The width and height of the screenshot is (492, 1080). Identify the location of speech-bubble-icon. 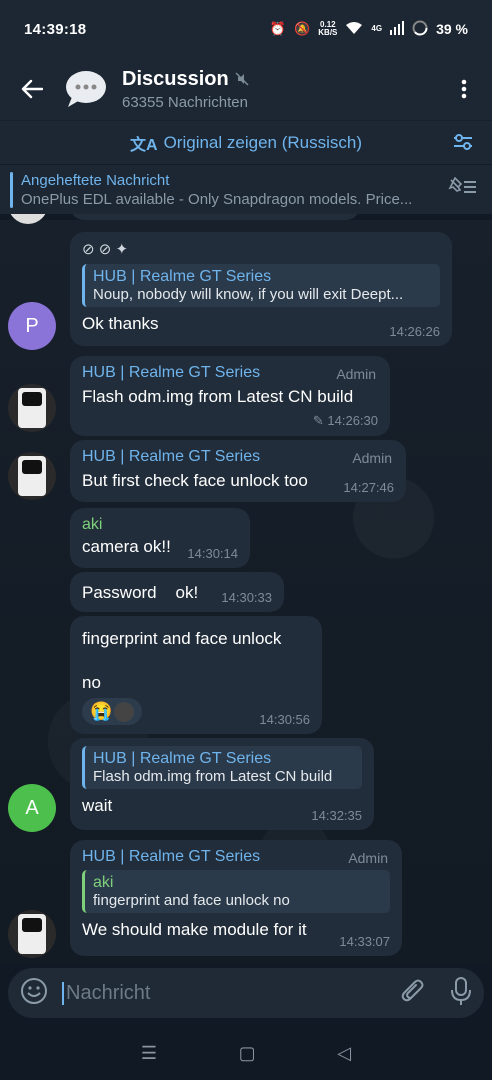
(86, 89).